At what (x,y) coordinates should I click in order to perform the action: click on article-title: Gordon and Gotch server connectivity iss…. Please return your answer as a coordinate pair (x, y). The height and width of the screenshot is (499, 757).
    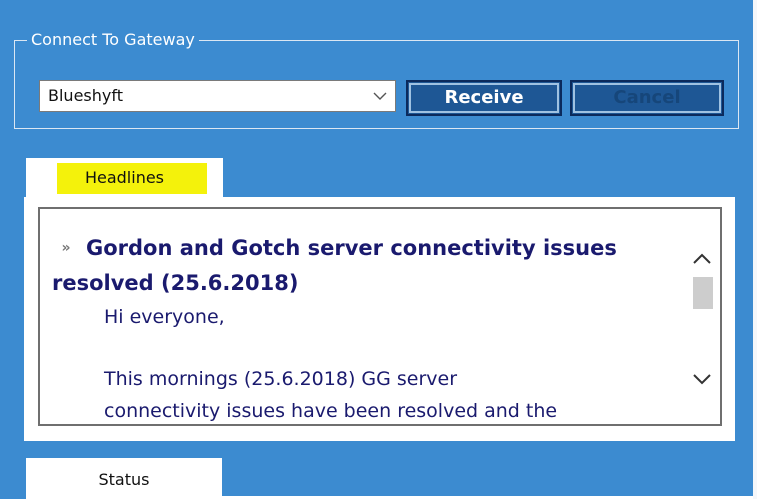
    Looking at the image, I should click on (334, 265).